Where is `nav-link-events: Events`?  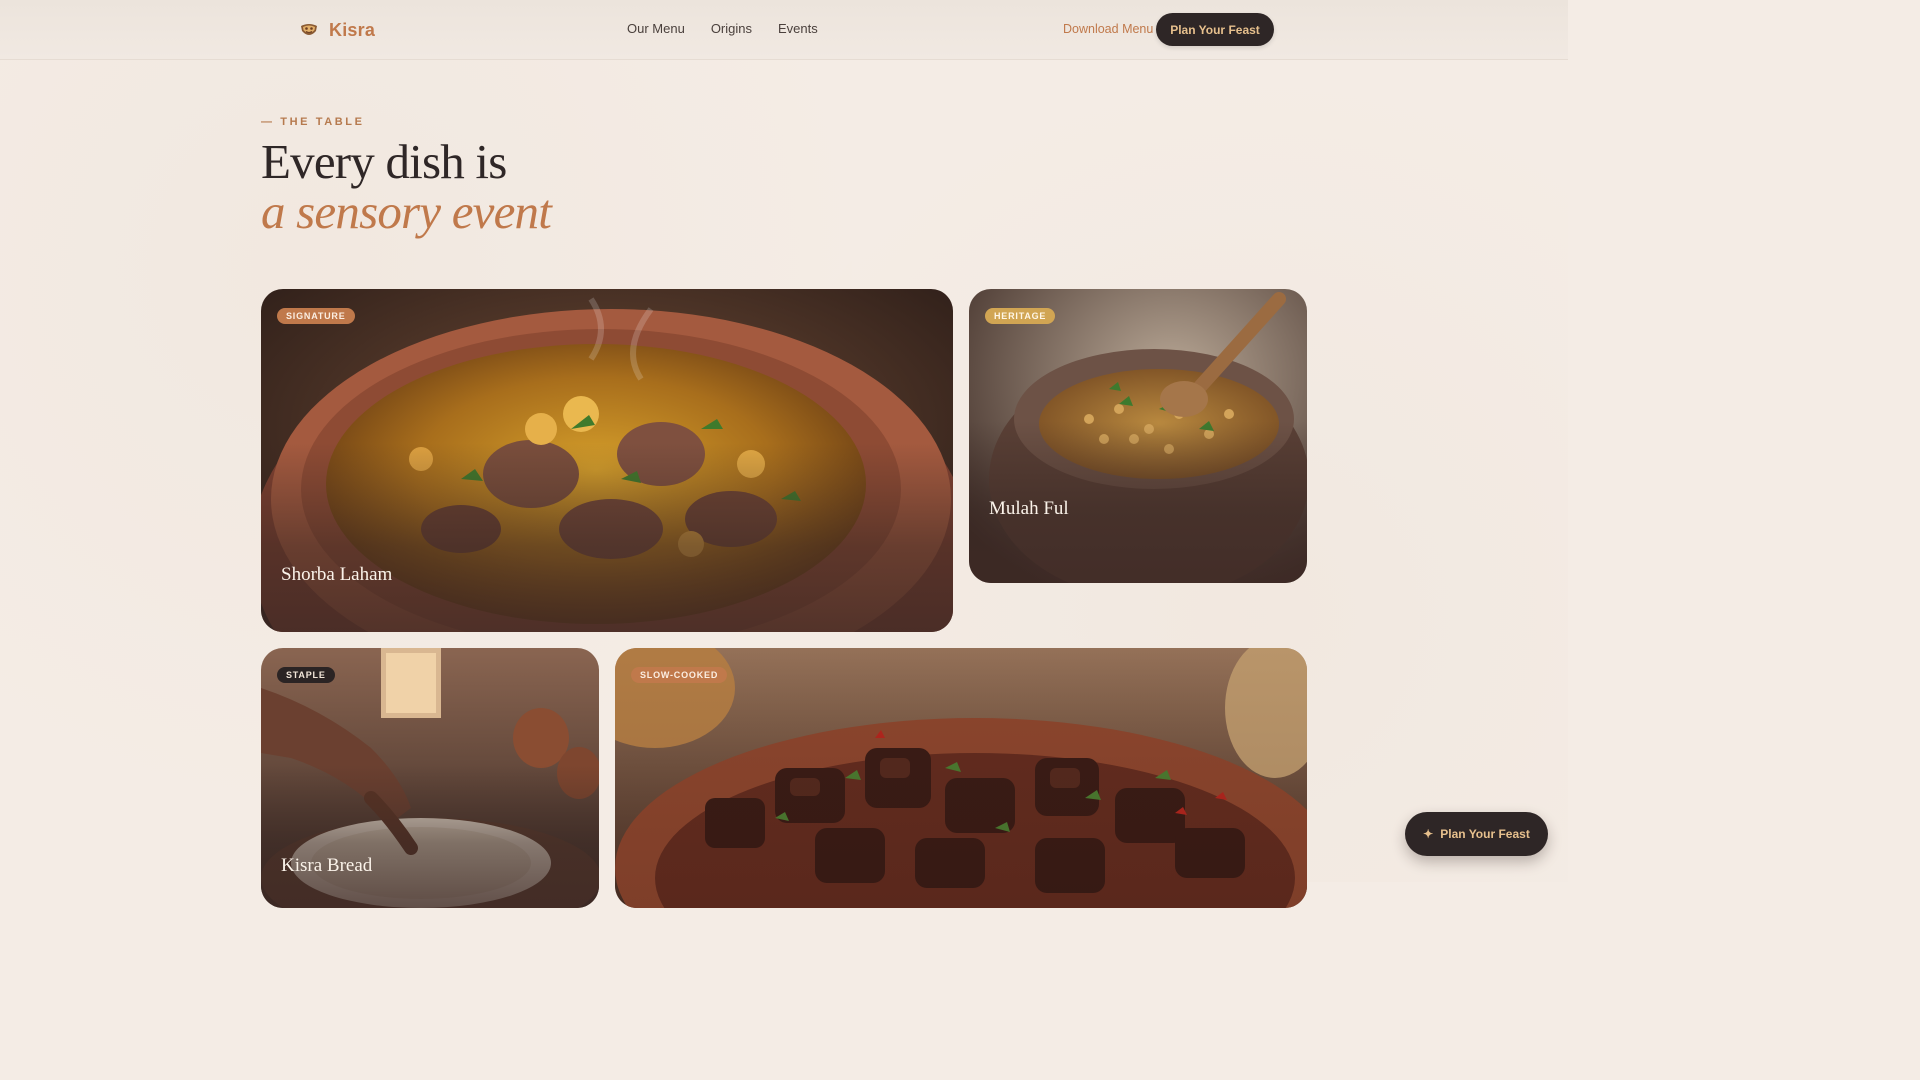 nav-link-events: Events is located at coordinates (798, 29).